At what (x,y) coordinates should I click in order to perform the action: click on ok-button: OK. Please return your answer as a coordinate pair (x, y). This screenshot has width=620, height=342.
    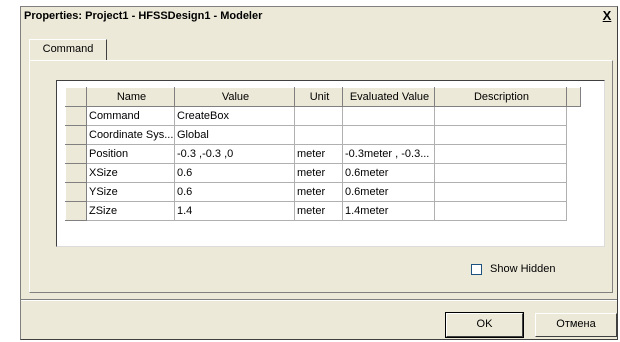
    Looking at the image, I should click on (484, 325).